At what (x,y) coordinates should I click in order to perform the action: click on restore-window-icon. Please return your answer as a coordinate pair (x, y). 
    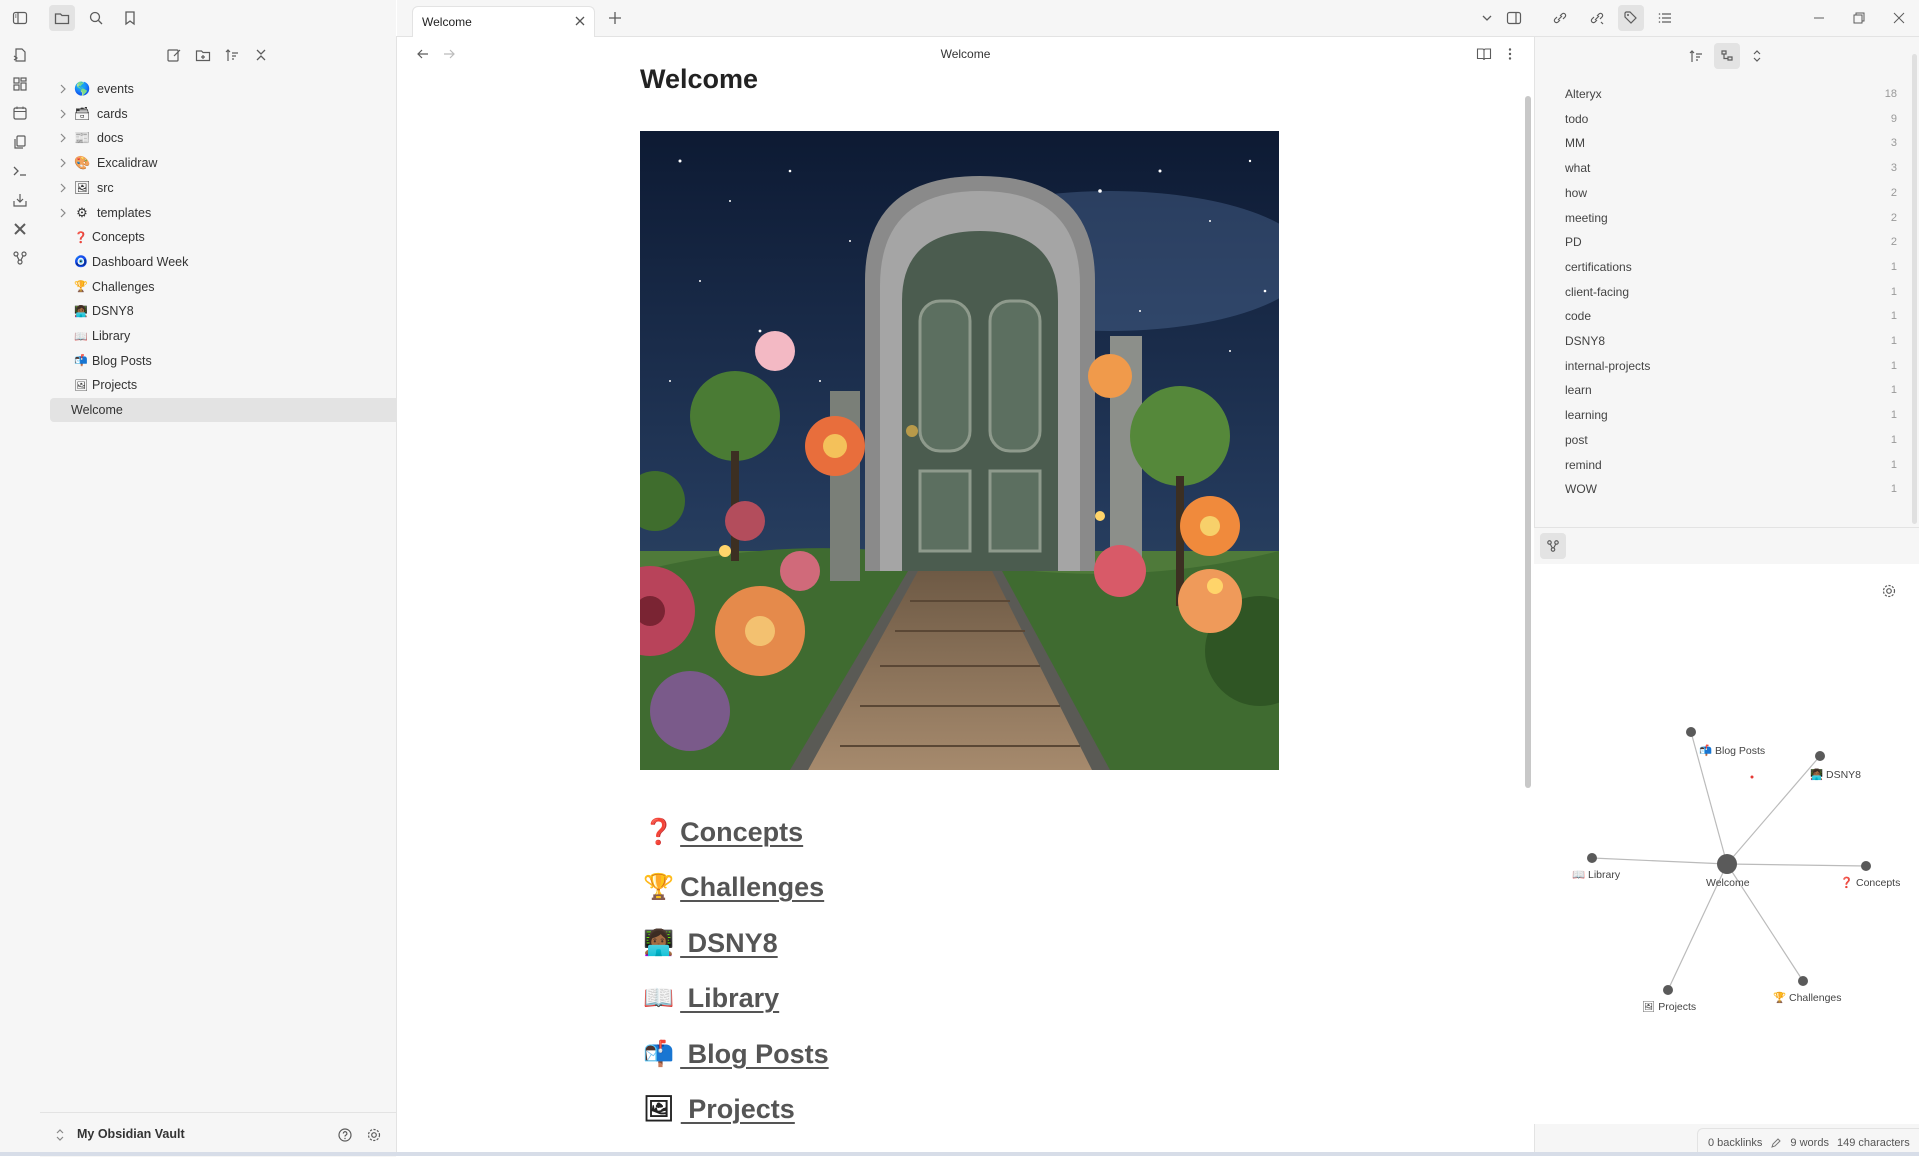
    Looking at the image, I should click on (1859, 18).